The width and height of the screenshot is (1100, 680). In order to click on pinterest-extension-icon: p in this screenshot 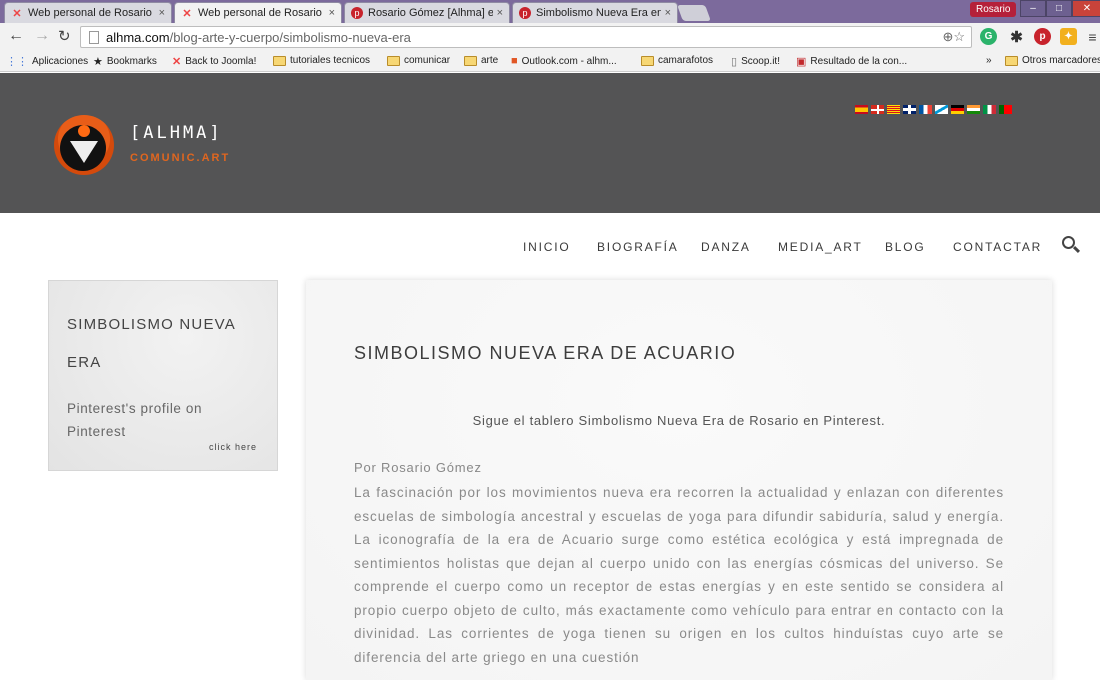, I will do `click(1042, 36)`.